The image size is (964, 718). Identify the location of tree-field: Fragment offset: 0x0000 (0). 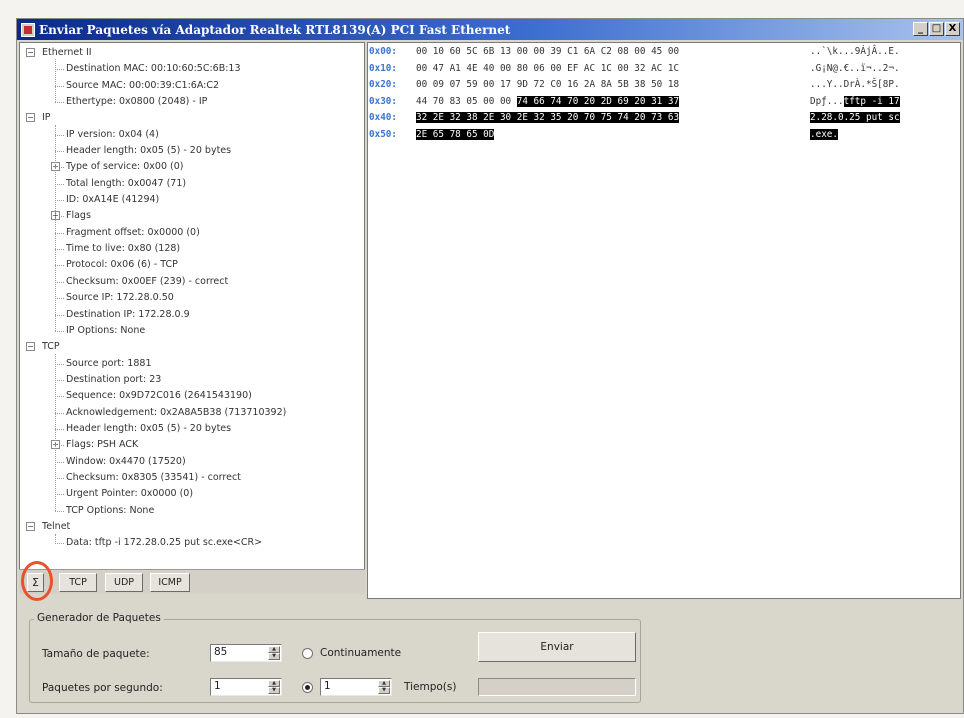
(192, 233).